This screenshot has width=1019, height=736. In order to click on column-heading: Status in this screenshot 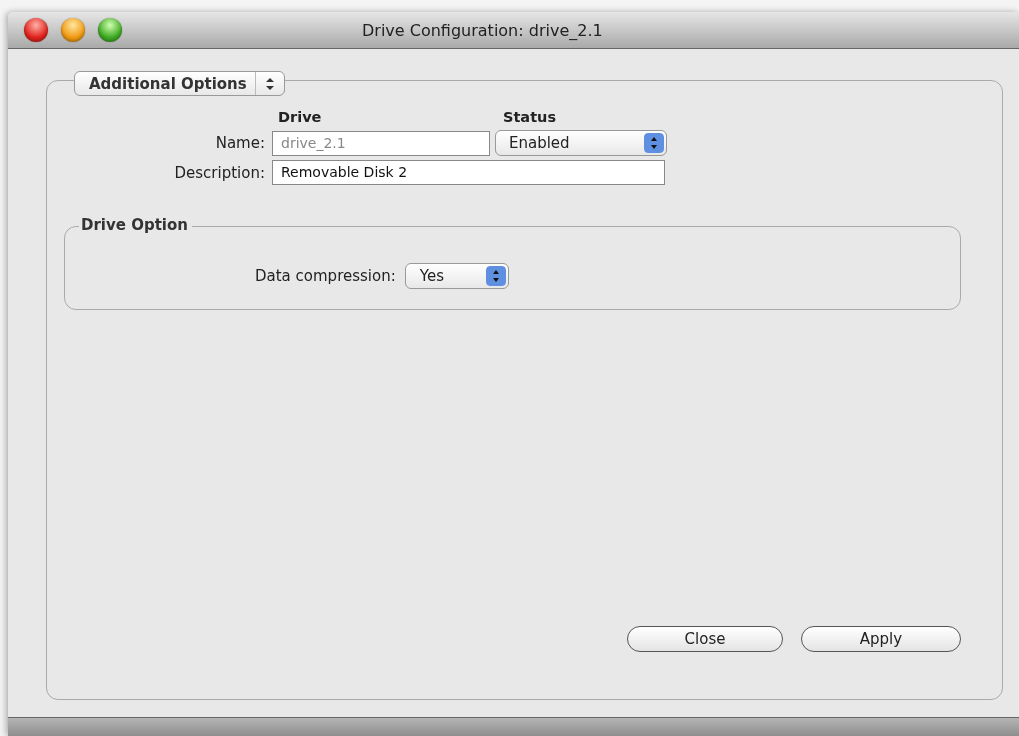, I will do `click(530, 117)`.